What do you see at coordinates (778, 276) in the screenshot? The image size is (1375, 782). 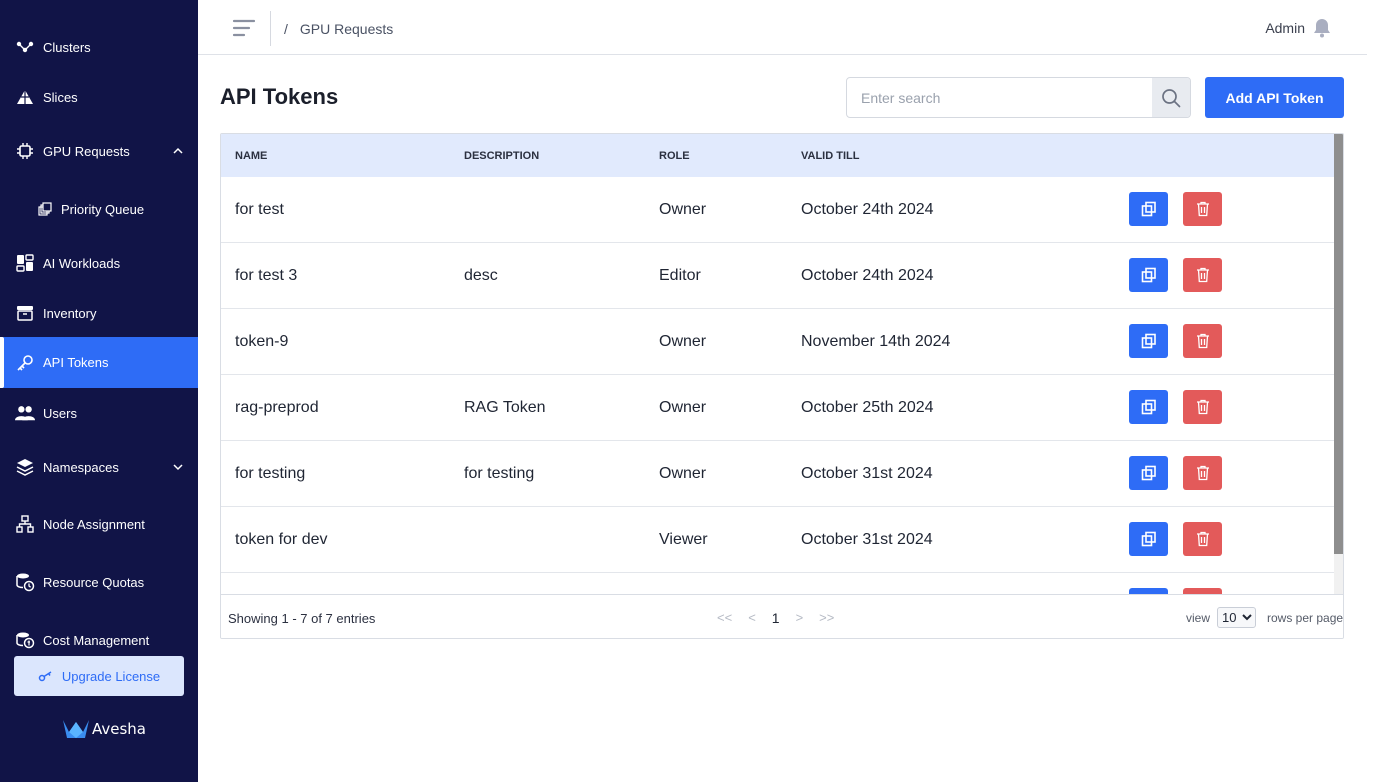 I see `table-row: for test 3 desc Editor October 24th 2024` at bounding box center [778, 276].